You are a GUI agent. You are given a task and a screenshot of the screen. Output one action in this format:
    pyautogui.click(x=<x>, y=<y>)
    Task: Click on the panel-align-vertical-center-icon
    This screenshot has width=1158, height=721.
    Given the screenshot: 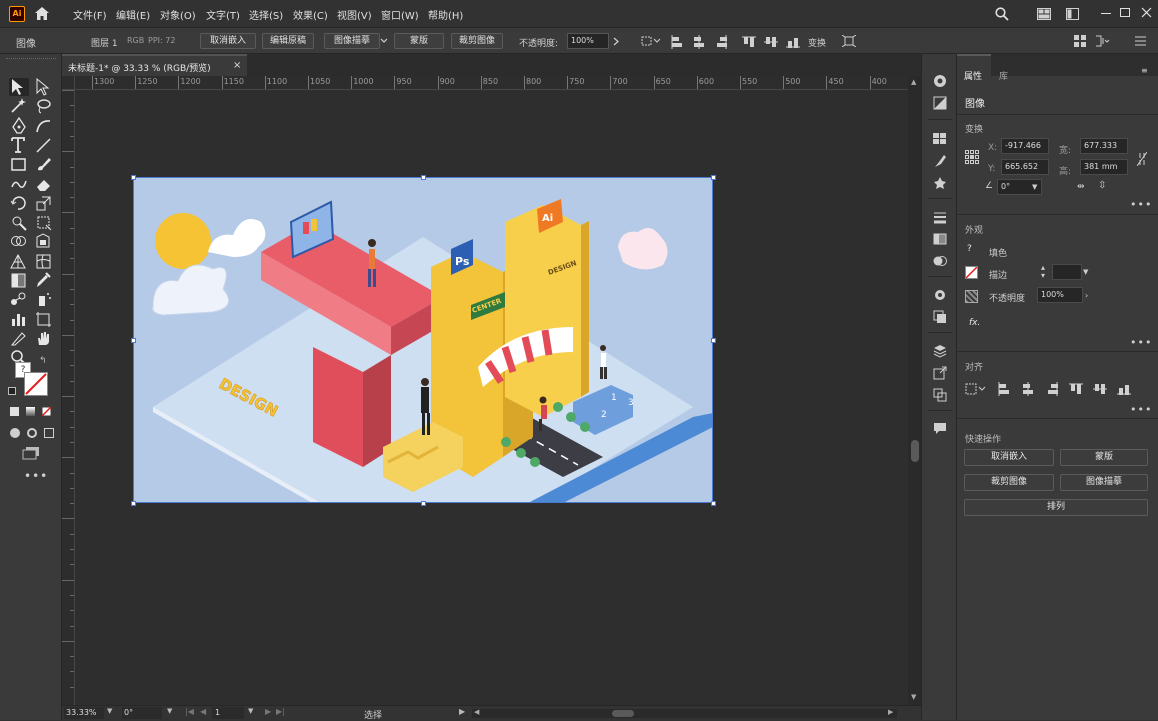 What is the action you would take?
    pyautogui.click(x=1100, y=389)
    